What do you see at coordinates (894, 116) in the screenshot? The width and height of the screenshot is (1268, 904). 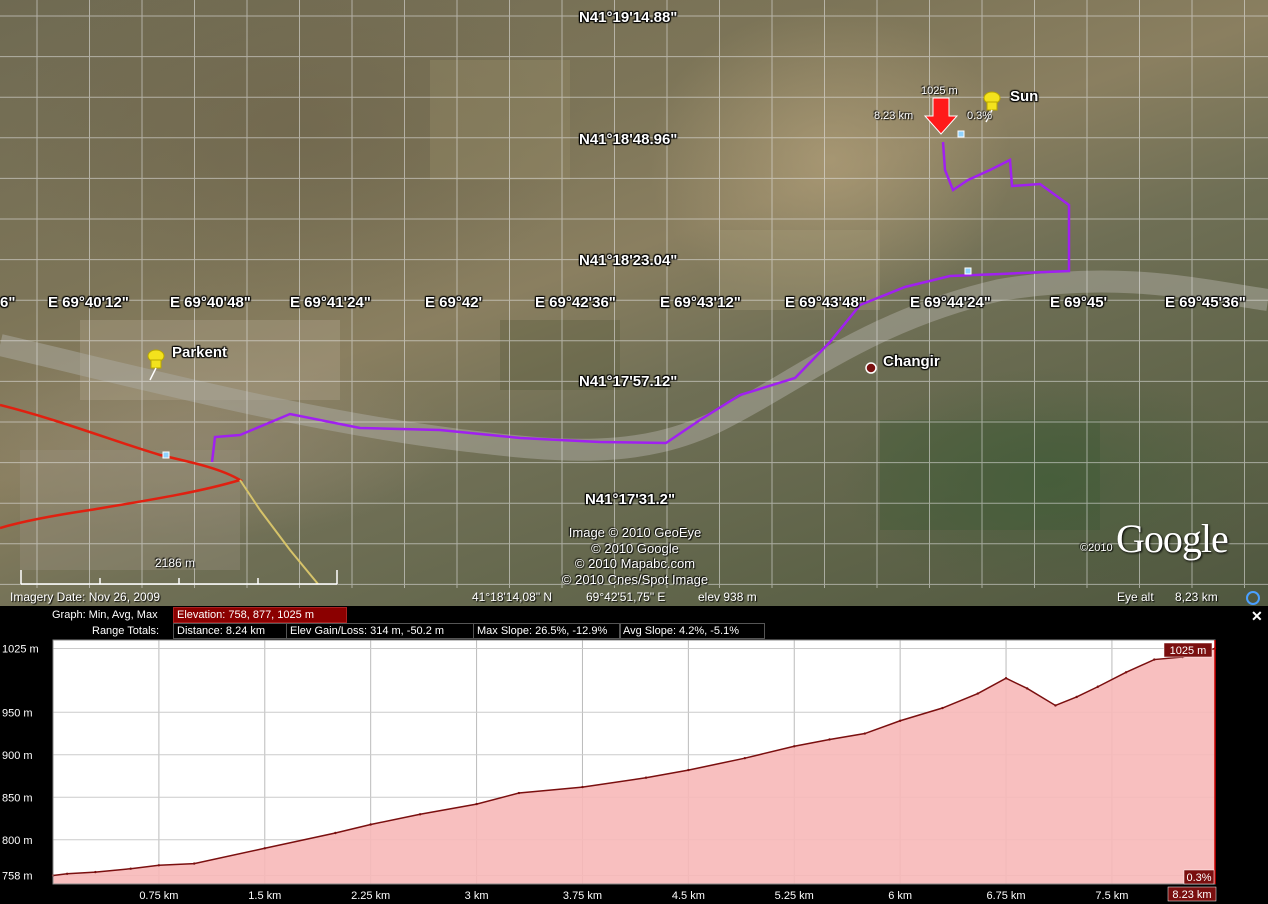 I see `marker-distance: 8.23 km` at bounding box center [894, 116].